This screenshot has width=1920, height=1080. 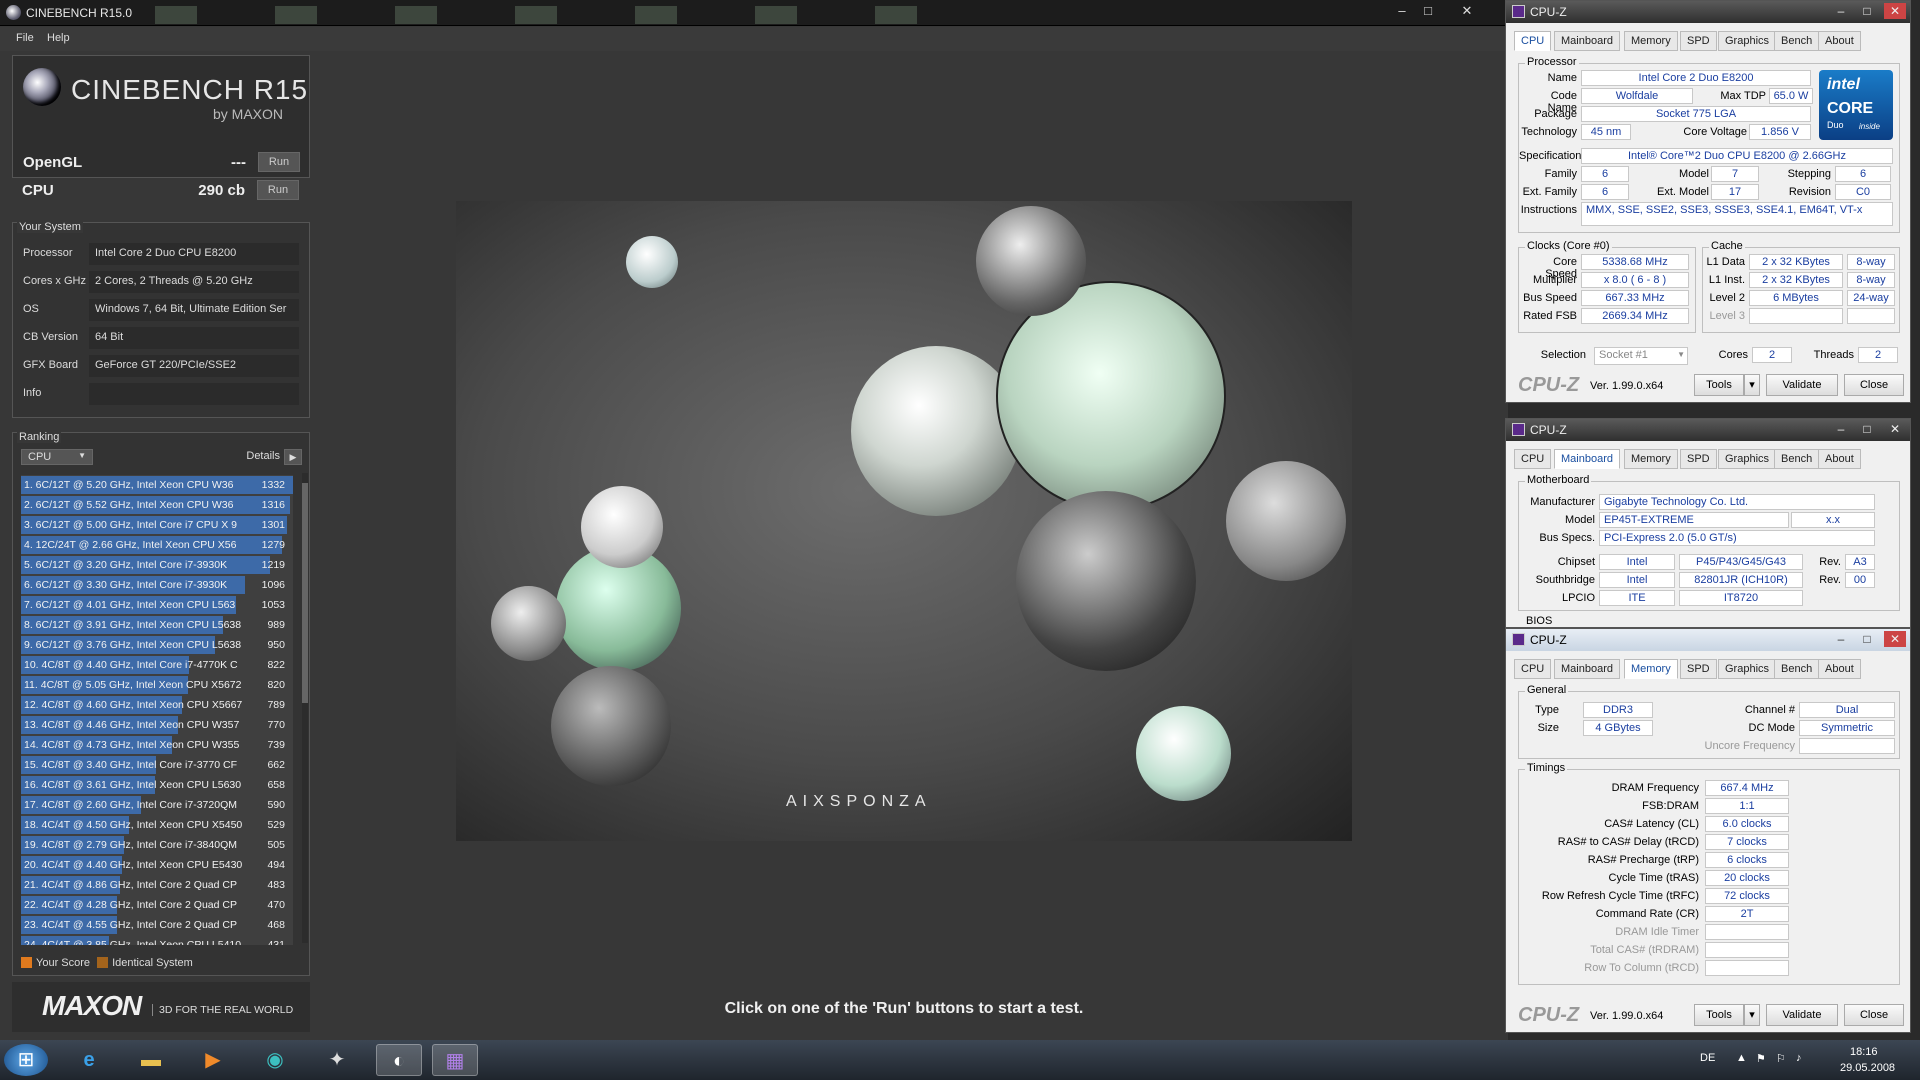 I want to click on opengl-run-button: Run, so click(x=279, y=162).